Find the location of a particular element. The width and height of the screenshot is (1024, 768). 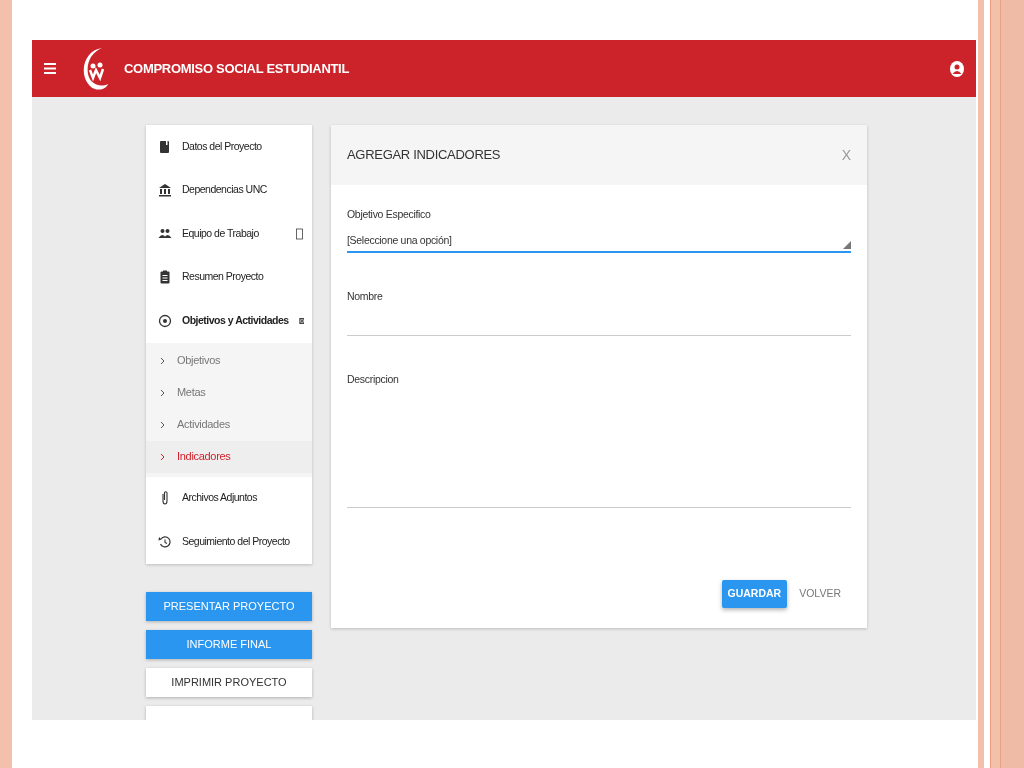

submenu-item: Objetivos is located at coordinates (229, 360).